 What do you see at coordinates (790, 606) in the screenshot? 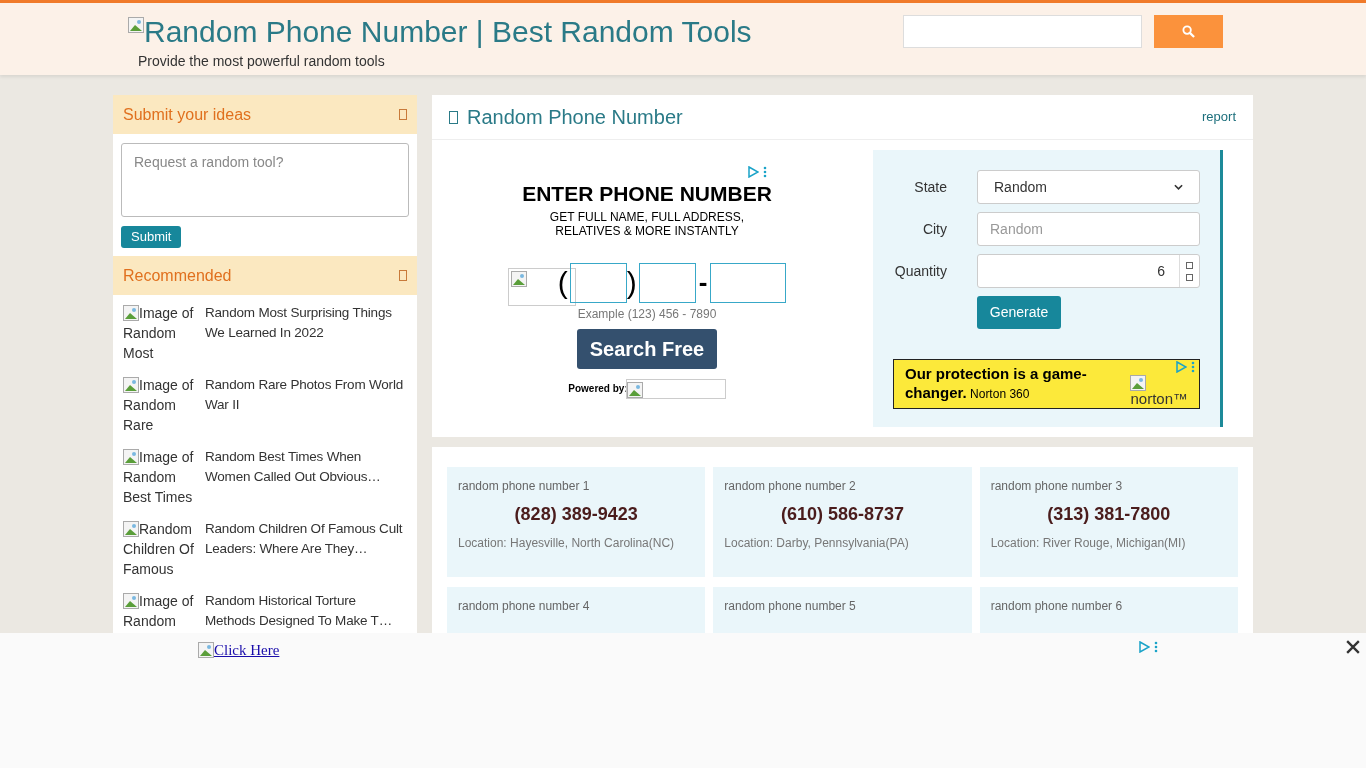
I see `result-label: random phone number 5` at bounding box center [790, 606].